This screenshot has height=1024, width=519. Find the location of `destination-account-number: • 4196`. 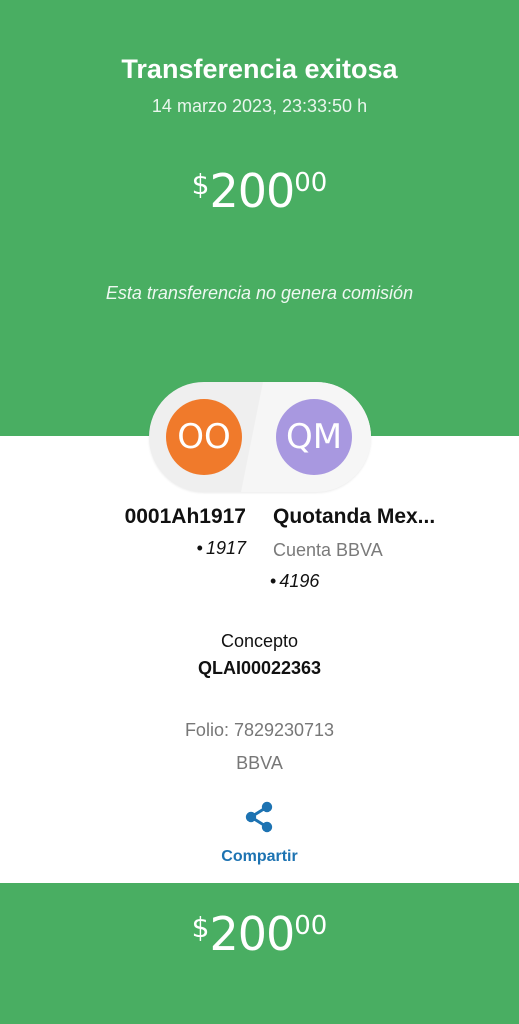

destination-account-number: • 4196 is located at coordinates (294, 581).